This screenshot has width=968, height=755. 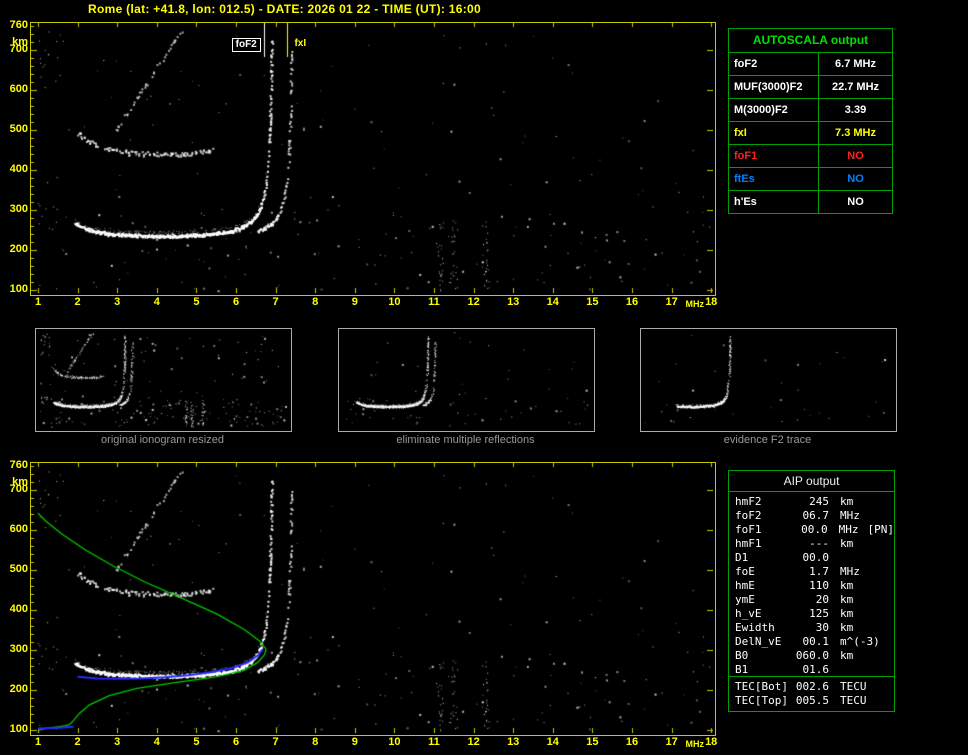 What do you see at coordinates (748, 543) in the screenshot?
I see `aip-param-name: hmF1` at bounding box center [748, 543].